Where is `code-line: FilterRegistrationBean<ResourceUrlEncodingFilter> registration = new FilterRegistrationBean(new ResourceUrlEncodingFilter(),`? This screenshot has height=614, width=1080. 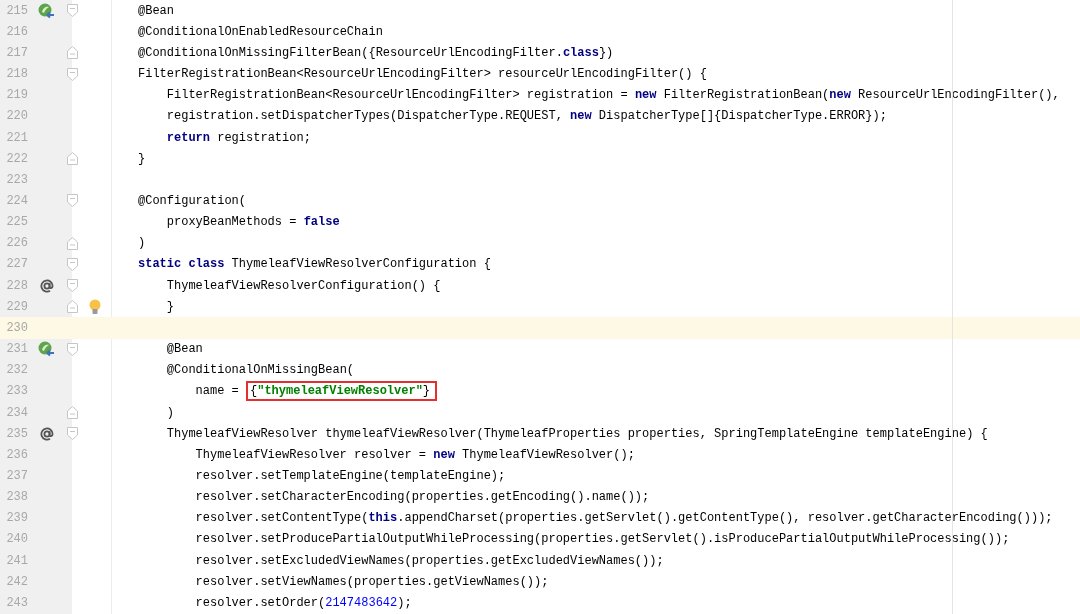
code-line: FilterRegistrationBean<ResourceUrlEncodingFilter> registration = new FilterRegistrationBean(new ResourceUrlEncodingFilter(), is located at coordinates (613, 95).